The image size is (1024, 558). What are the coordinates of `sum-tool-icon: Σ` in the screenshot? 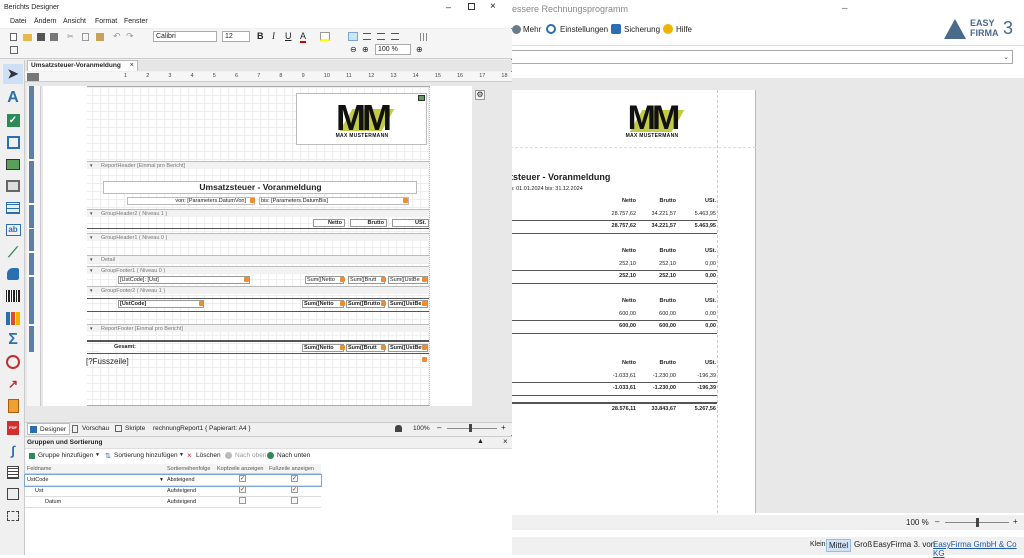 It's located at (13, 340).